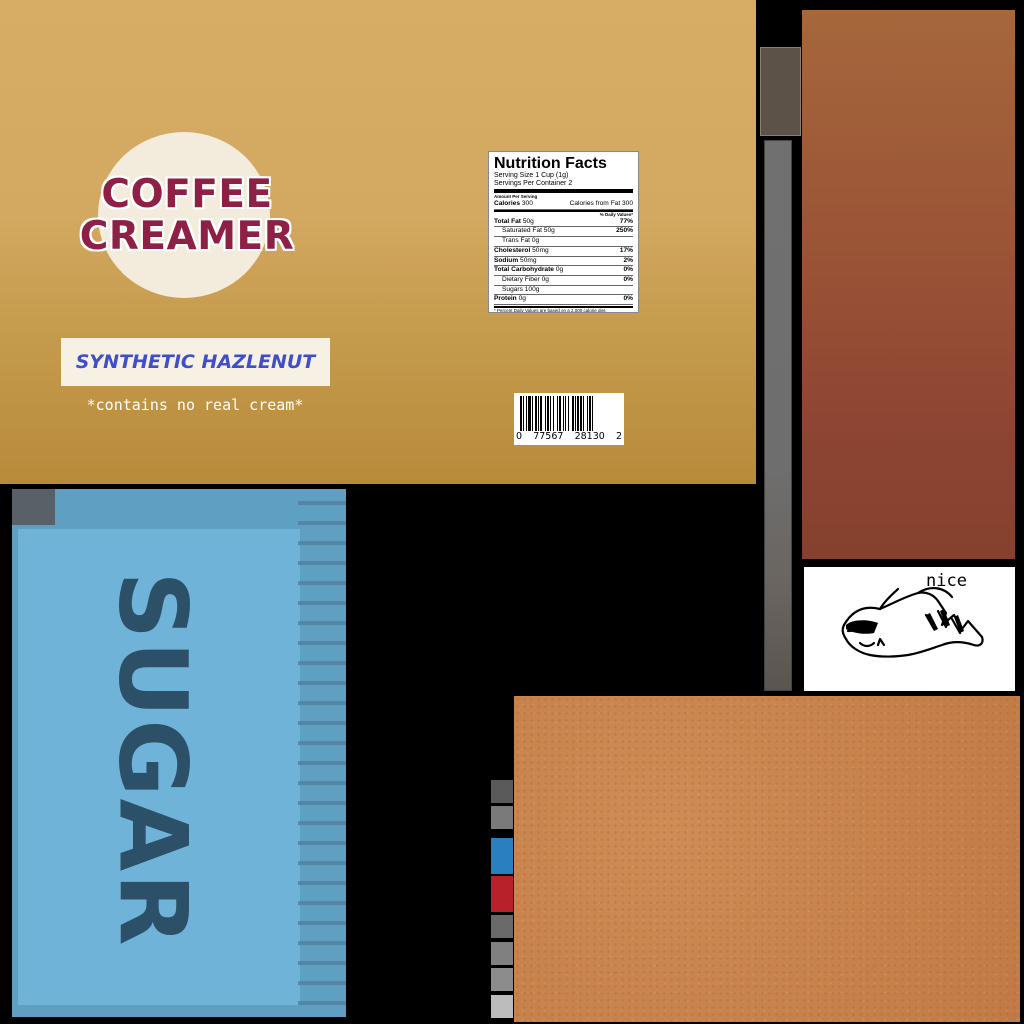 This screenshot has height=1024, width=1024. I want to click on nutrient-label: Sodium, so click(506, 260).